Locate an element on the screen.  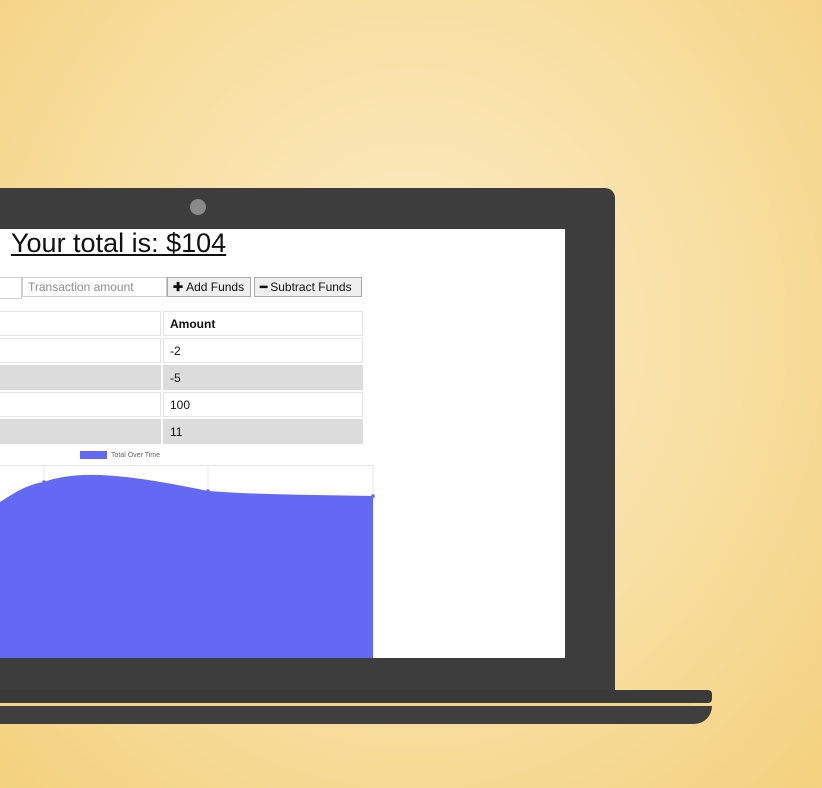
minus-icon: ━ is located at coordinates (264, 287).